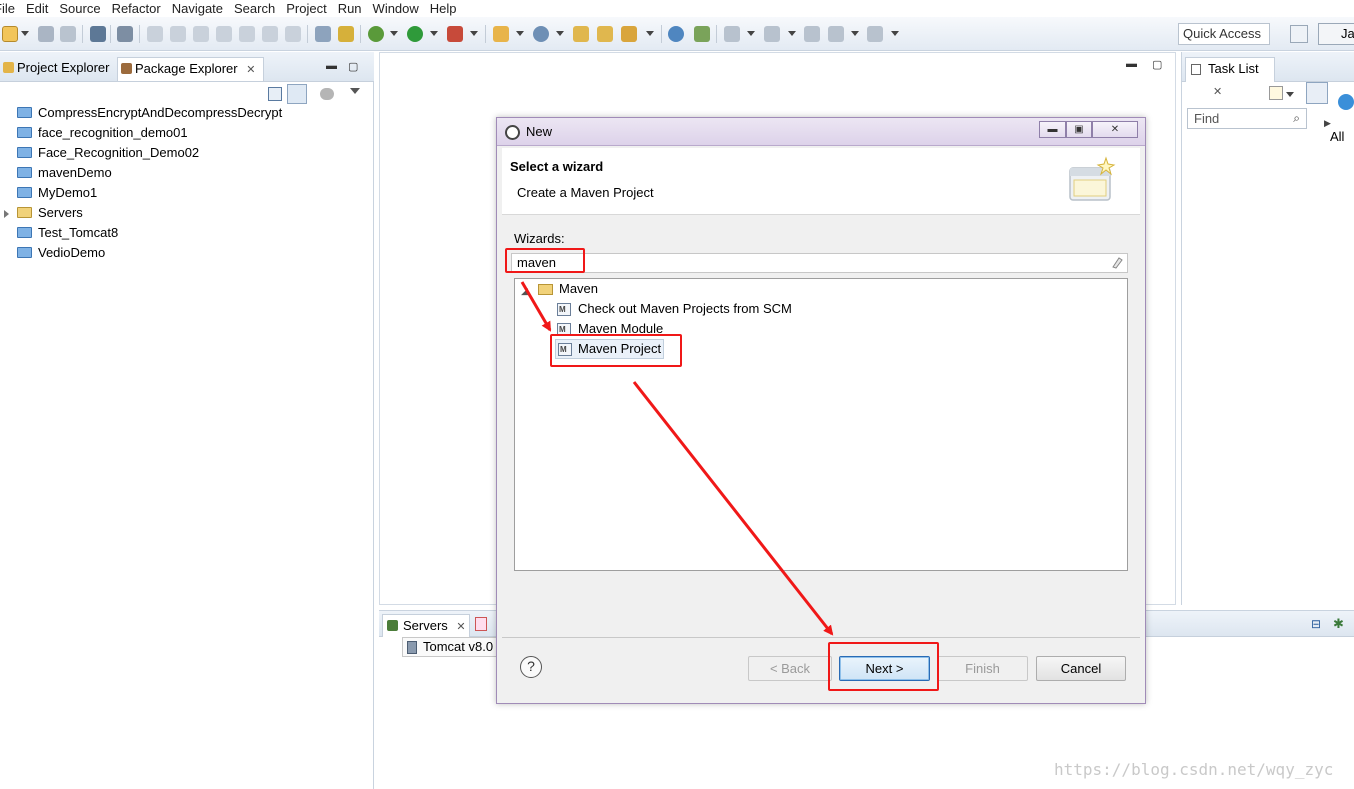  What do you see at coordinates (629, 34) in the screenshot?
I see `search-tool-icon` at bounding box center [629, 34].